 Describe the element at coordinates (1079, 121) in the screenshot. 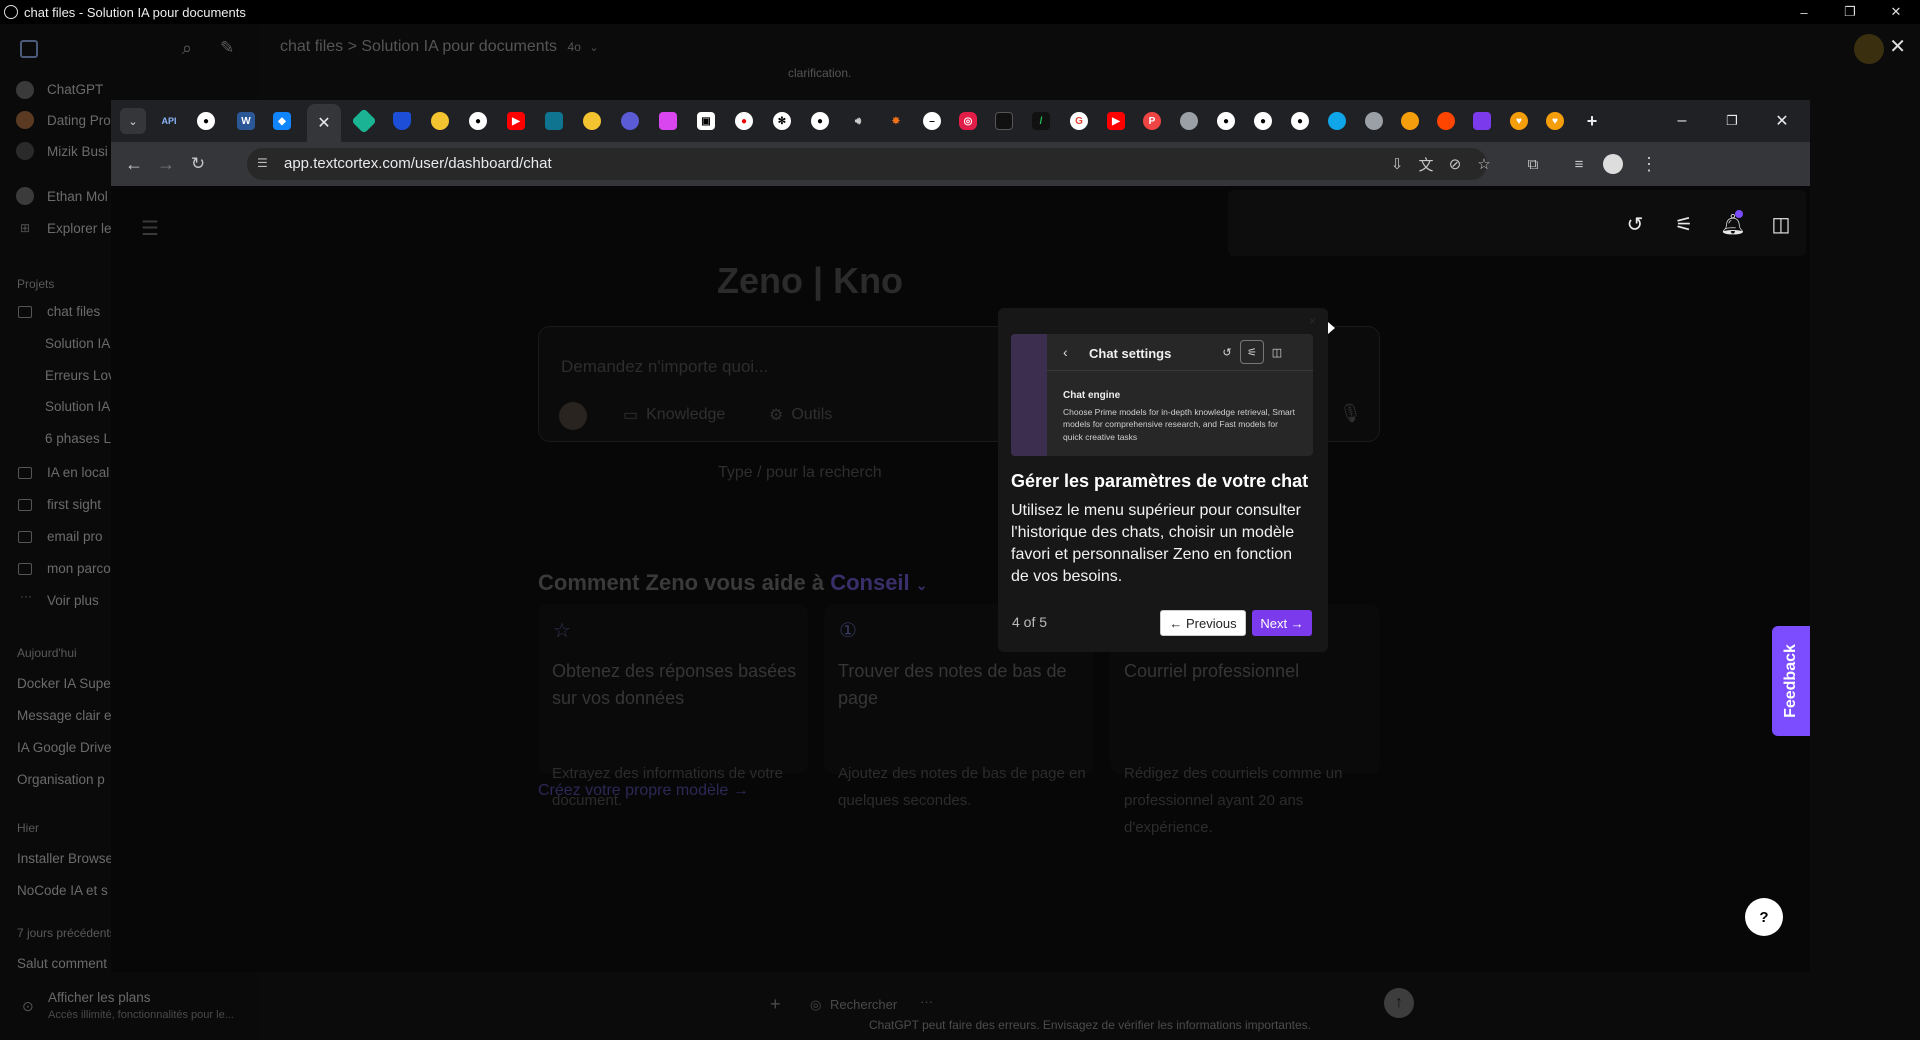

I see `tab-google: G` at that location.